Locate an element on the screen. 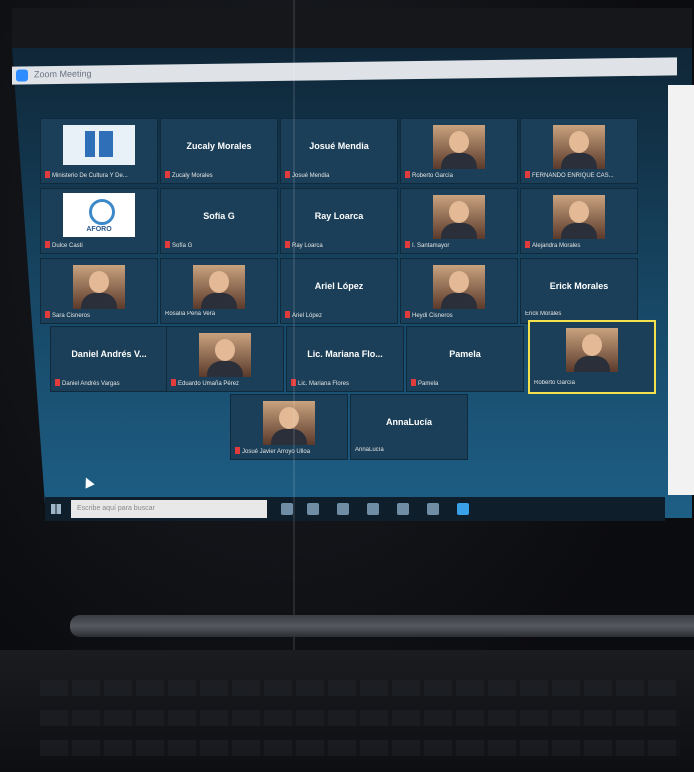  participant-label: Josué Mendia is located at coordinates (311, 176).